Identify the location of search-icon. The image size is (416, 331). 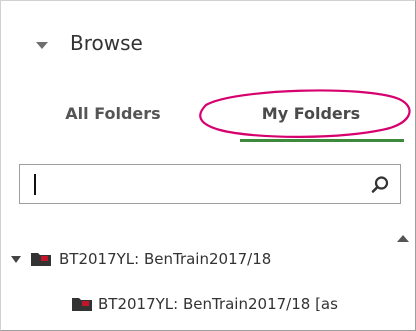
(380, 185).